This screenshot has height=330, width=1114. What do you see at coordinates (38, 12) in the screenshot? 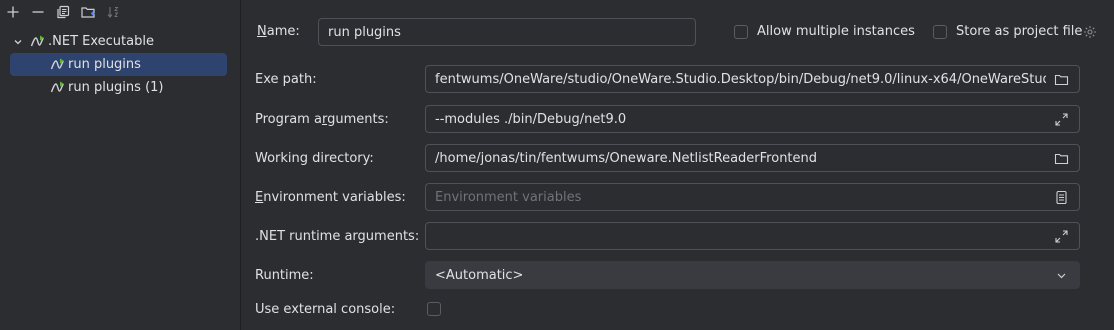
I see `remove-icon` at bounding box center [38, 12].